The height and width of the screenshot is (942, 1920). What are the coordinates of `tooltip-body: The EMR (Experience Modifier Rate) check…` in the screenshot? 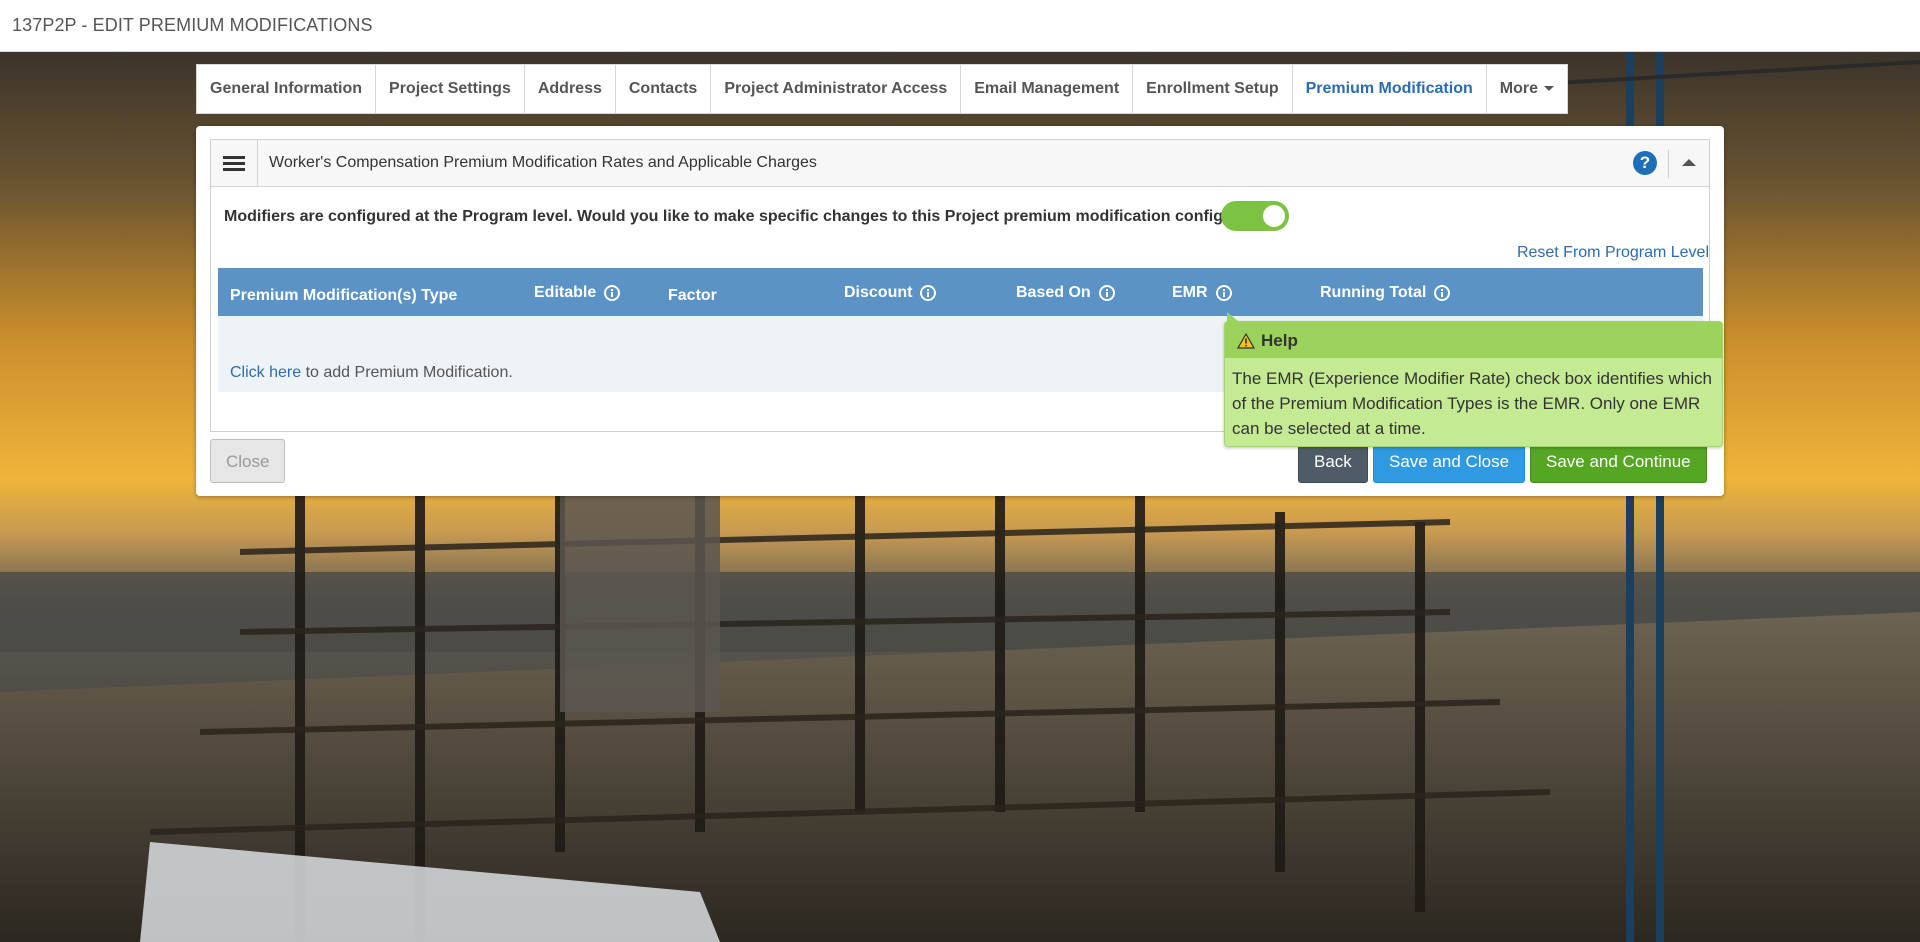 It's located at (1472, 403).